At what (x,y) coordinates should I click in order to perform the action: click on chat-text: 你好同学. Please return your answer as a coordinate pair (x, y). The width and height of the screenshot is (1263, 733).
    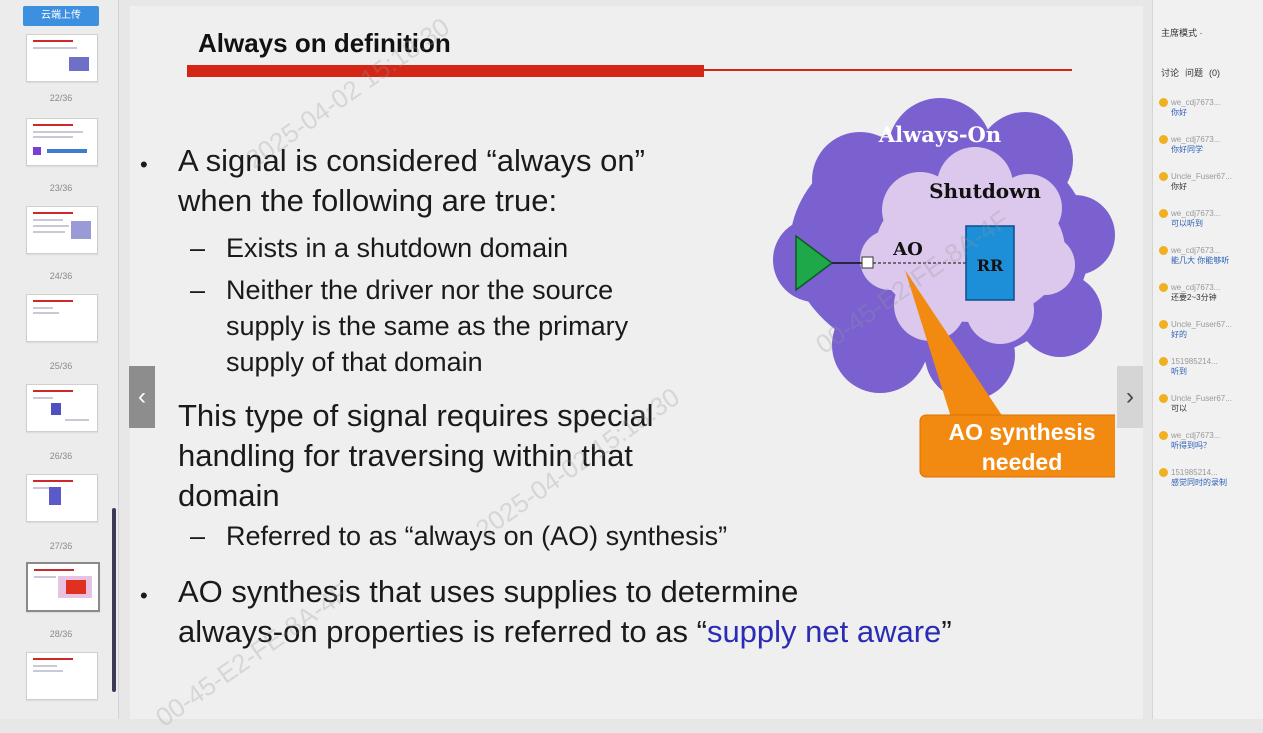
    Looking at the image, I should click on (1187, 149).